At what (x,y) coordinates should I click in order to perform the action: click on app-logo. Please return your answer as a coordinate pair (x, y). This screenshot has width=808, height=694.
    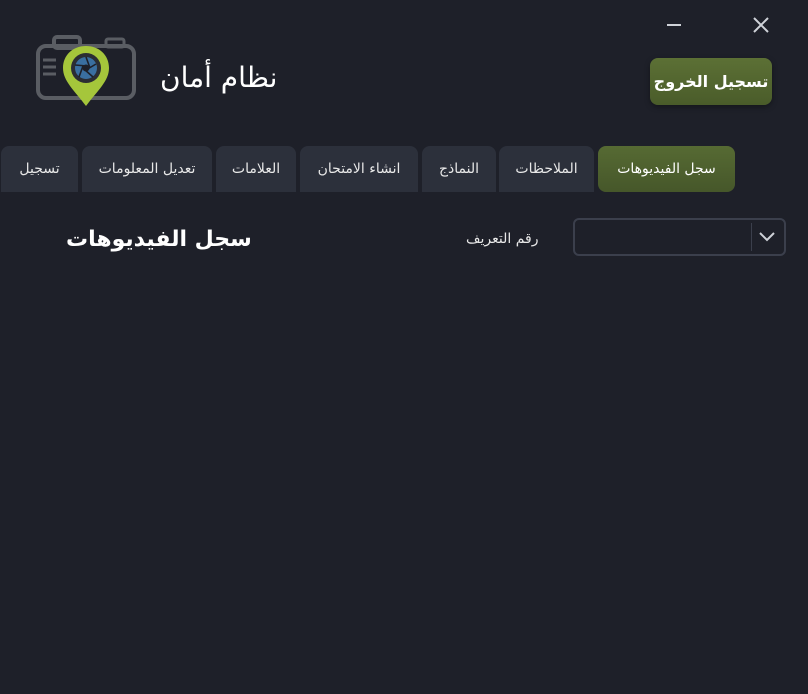
    Looking at the image, I should click on (86, 71).